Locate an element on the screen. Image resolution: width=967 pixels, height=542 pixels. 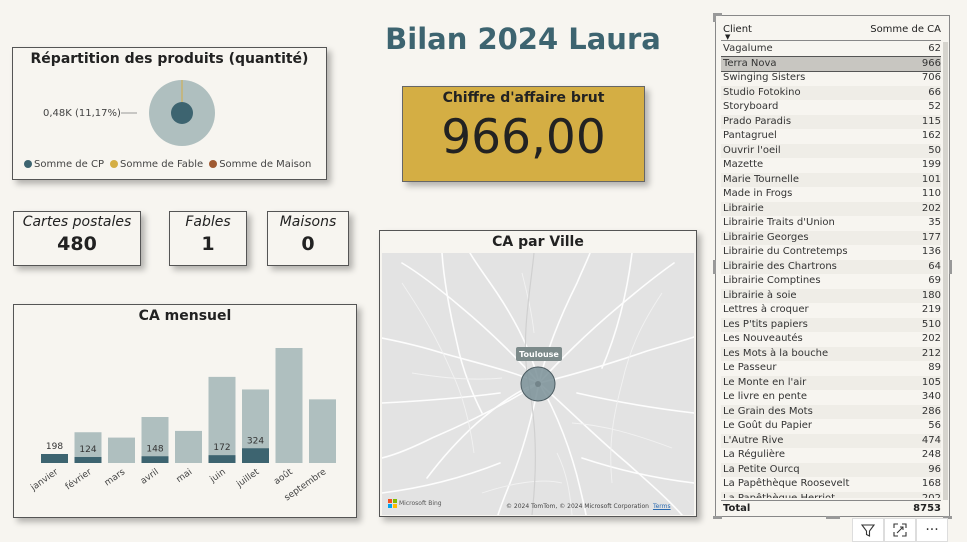
table-row: Les P'tits papiers 510 is located at coordinates (831, 324).